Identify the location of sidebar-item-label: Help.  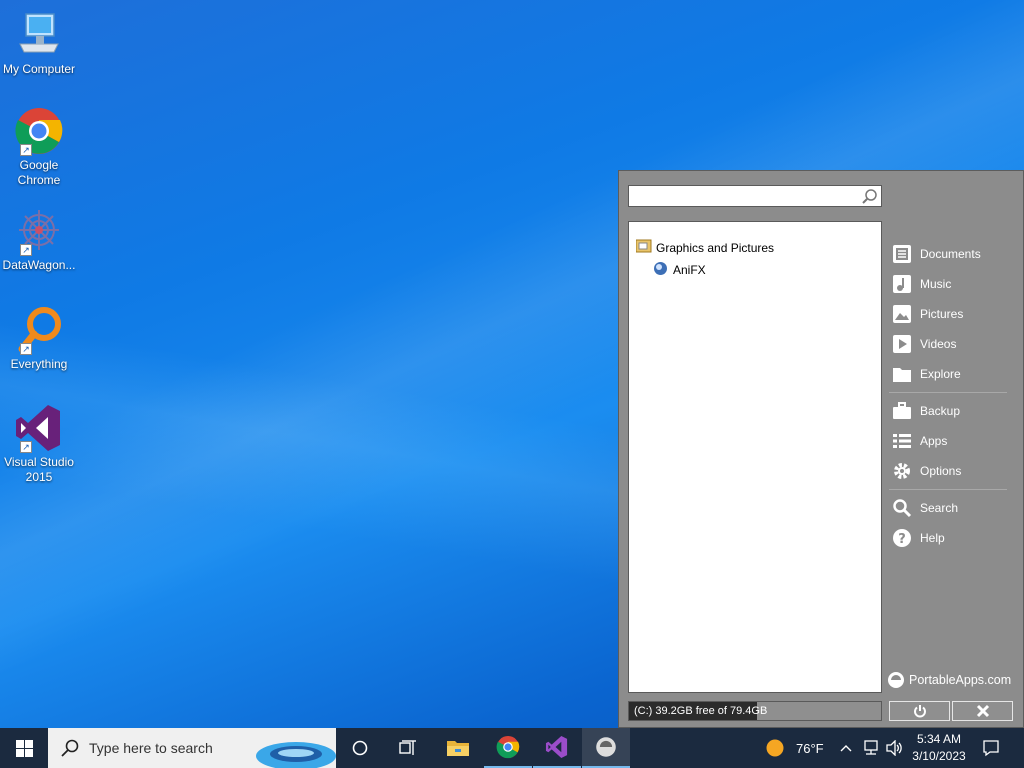
(932, 538).